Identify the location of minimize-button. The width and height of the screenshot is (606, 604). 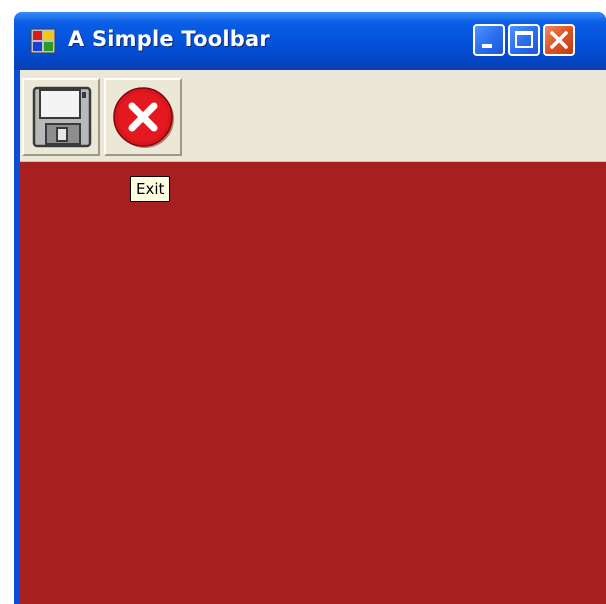
(489, 40).